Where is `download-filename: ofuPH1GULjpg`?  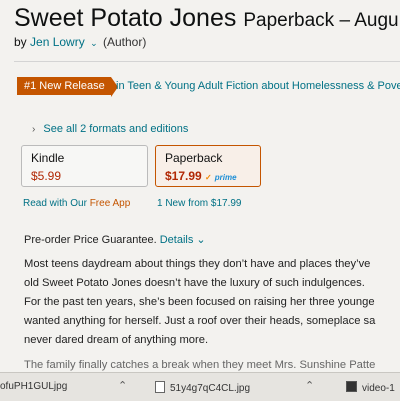
download-filename: ofuPH1GULjpg is located at coordinates (34, 386).